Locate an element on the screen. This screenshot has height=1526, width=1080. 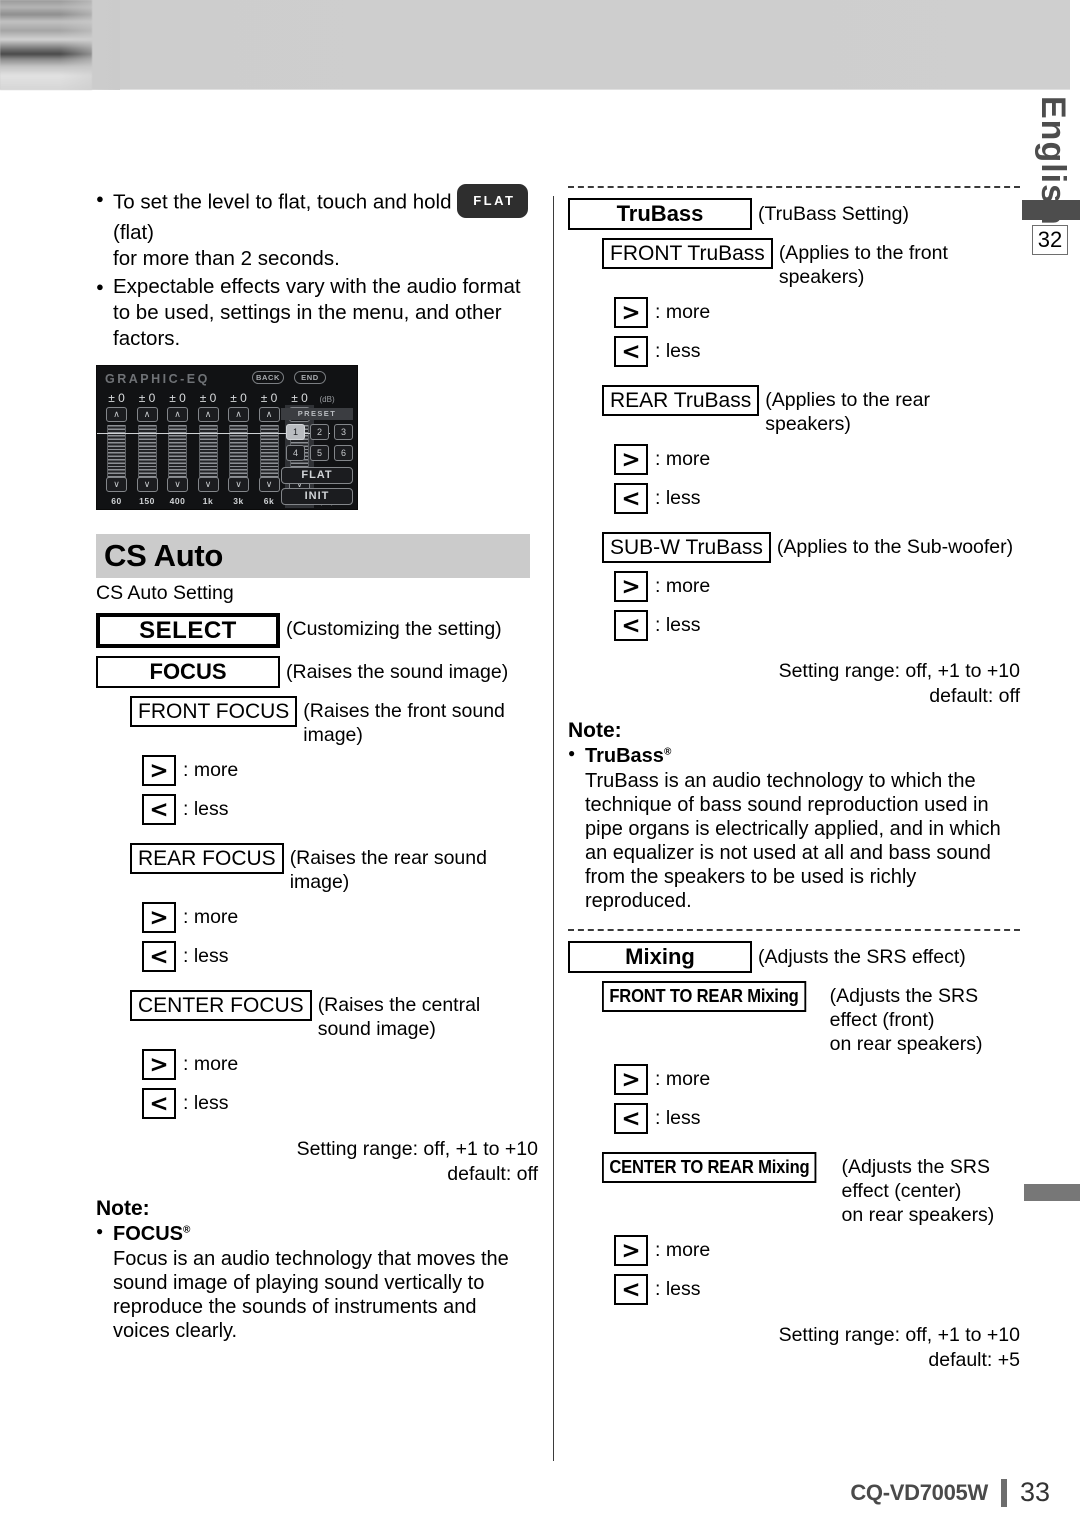
rear-focus-row: REAR FOCUS (Raises the rear sound image) is located at coordinates (334, 868).